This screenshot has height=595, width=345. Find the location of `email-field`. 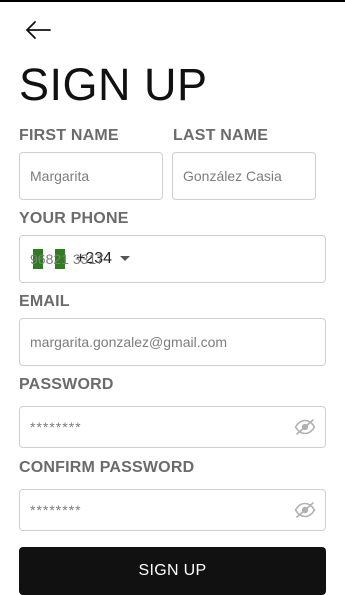

email-field is located at coordinates (172, 342).